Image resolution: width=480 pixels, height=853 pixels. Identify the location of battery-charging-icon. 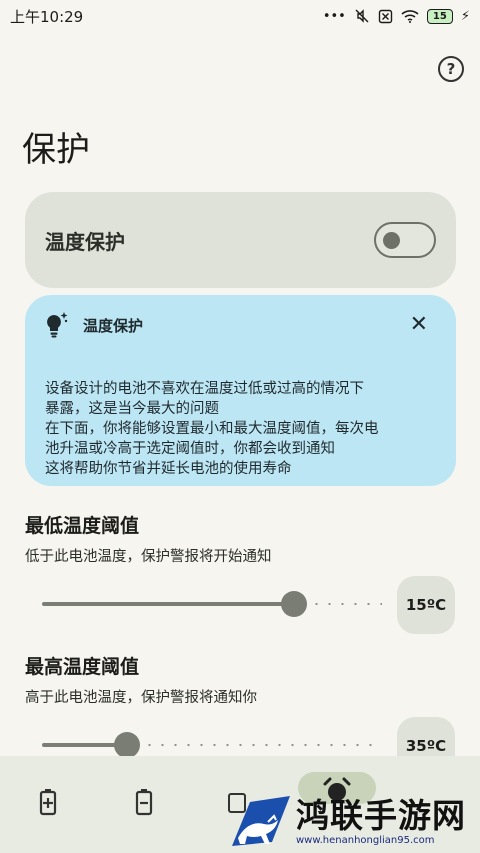
(48, 802).